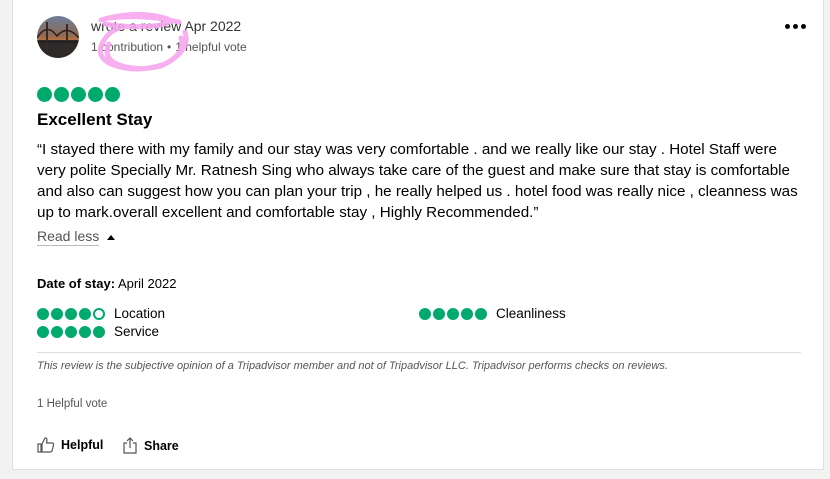  I want to click on avatar, so click(58, 37).